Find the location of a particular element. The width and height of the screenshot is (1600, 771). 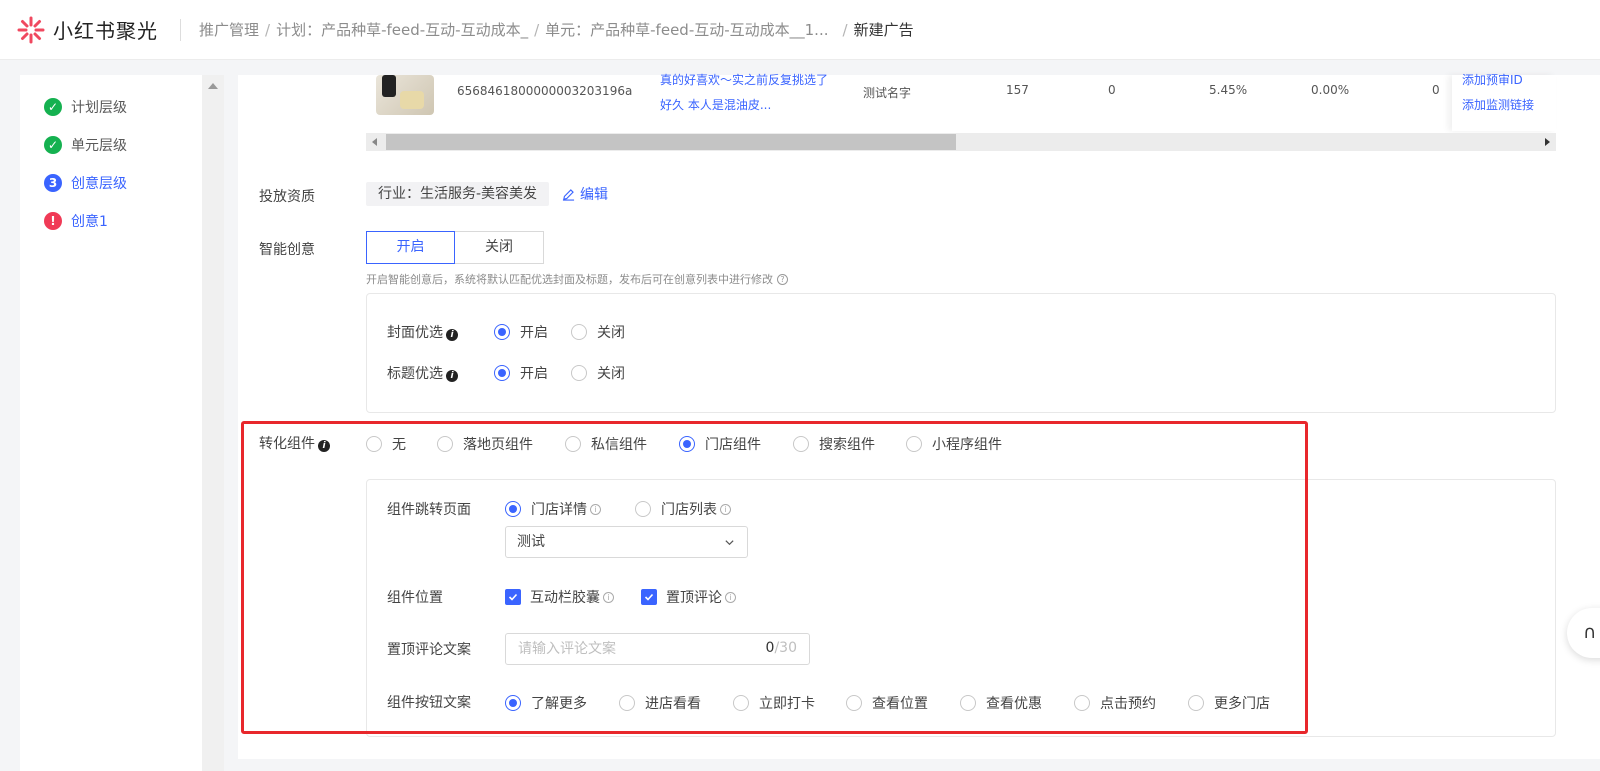

breadcrumb-plan: 计划：产品种草-feed-互动-互动成本_ is located at coordinates (402, 29).